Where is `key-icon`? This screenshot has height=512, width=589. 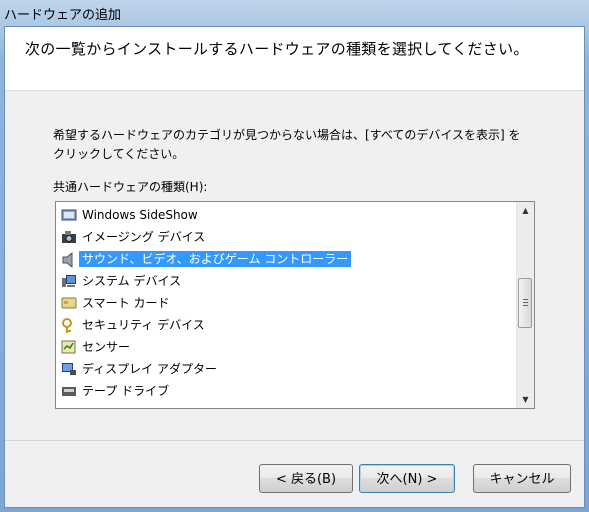 key-icon is located at coordinates (69, 325).